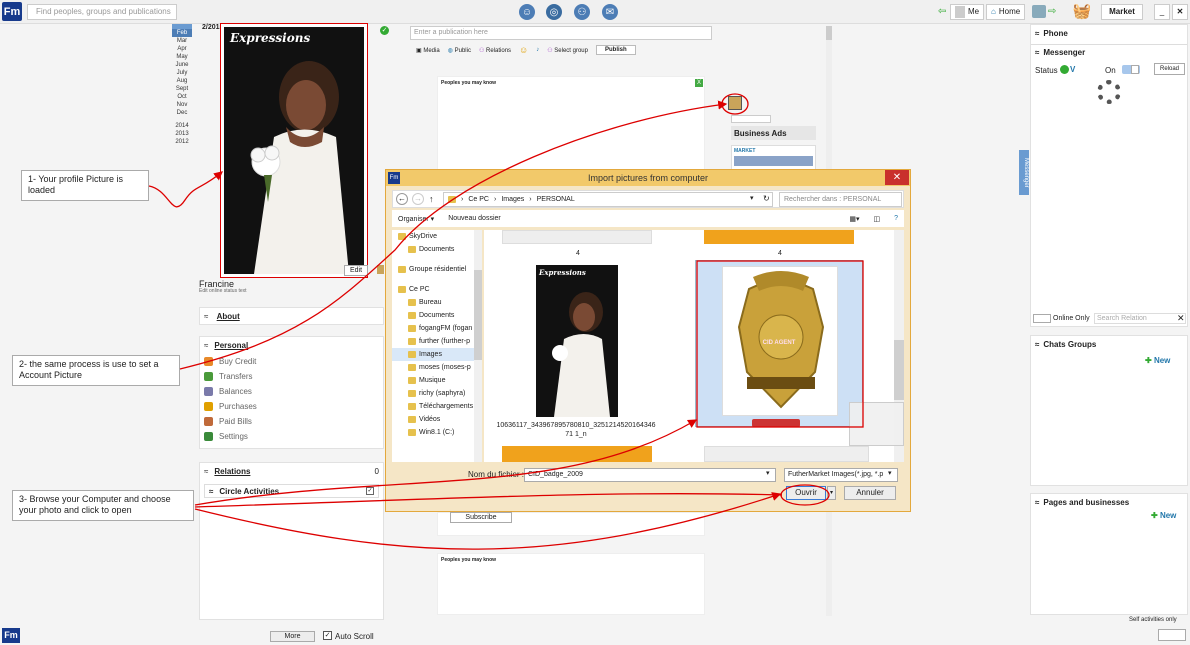 The height and width of the screenshot is (645, 1190). What do you see at coordinates (1157, 360) in the screenshot?
I see `new-chat-group-button: ✚ New` at bounding box center [1157, 360].